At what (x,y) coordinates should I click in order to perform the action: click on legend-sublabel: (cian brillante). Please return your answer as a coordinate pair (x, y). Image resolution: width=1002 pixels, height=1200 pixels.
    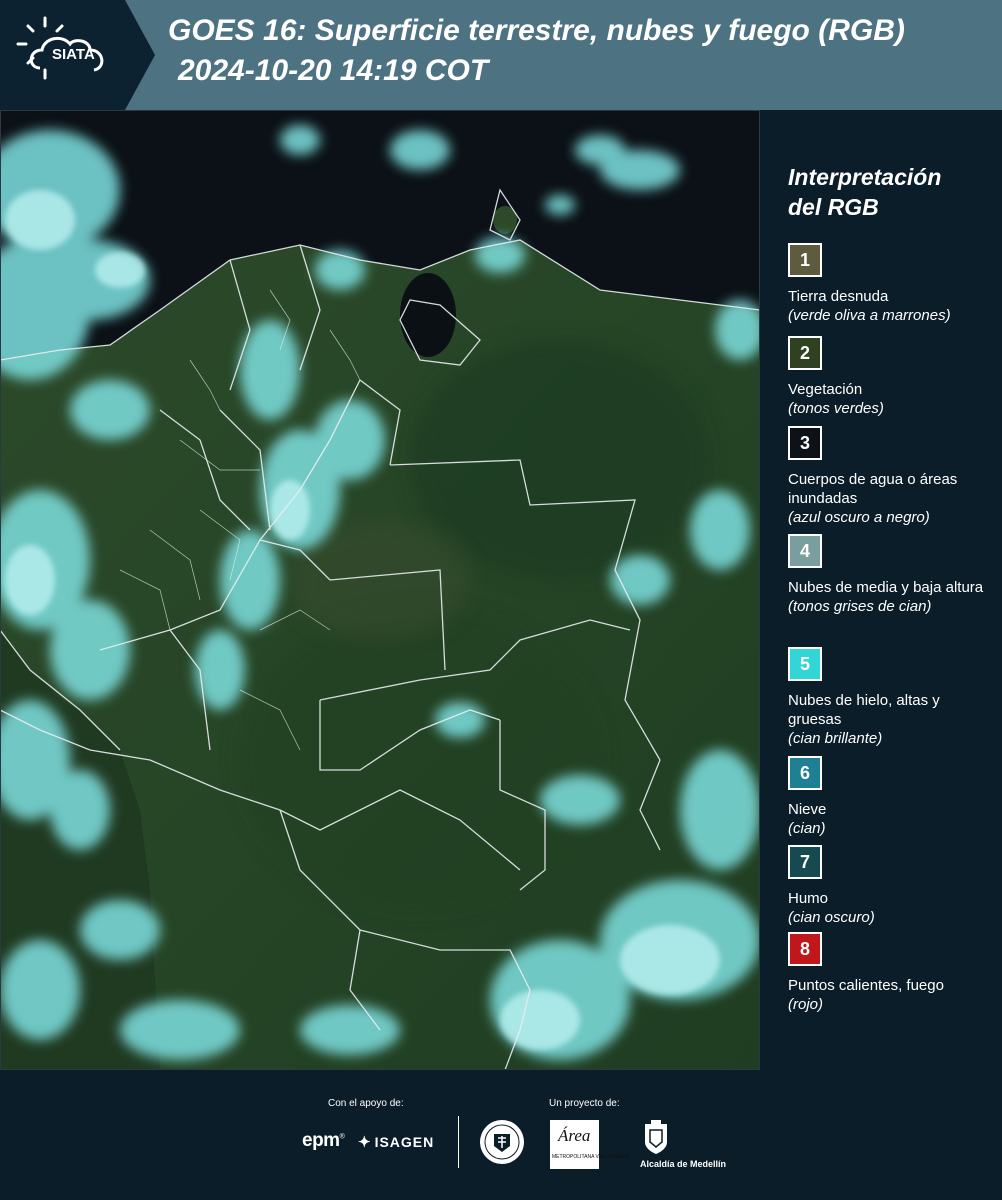
    Looking at the image, I should click on (835, 738).